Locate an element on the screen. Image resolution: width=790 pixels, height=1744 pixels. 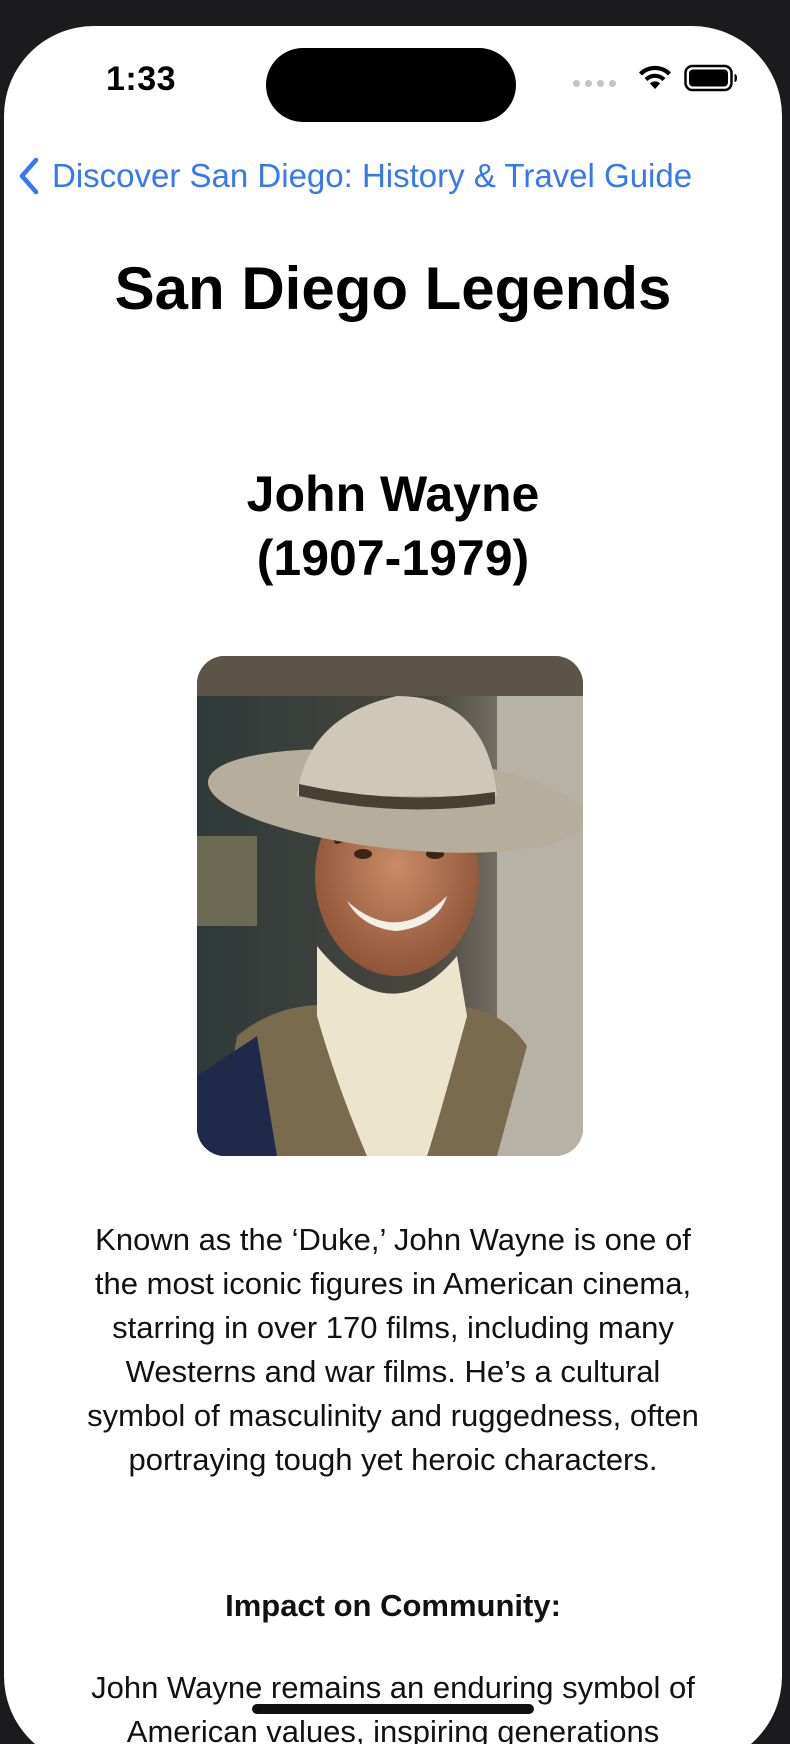
status-time: 1:33 is located at coordinates (141, 79).